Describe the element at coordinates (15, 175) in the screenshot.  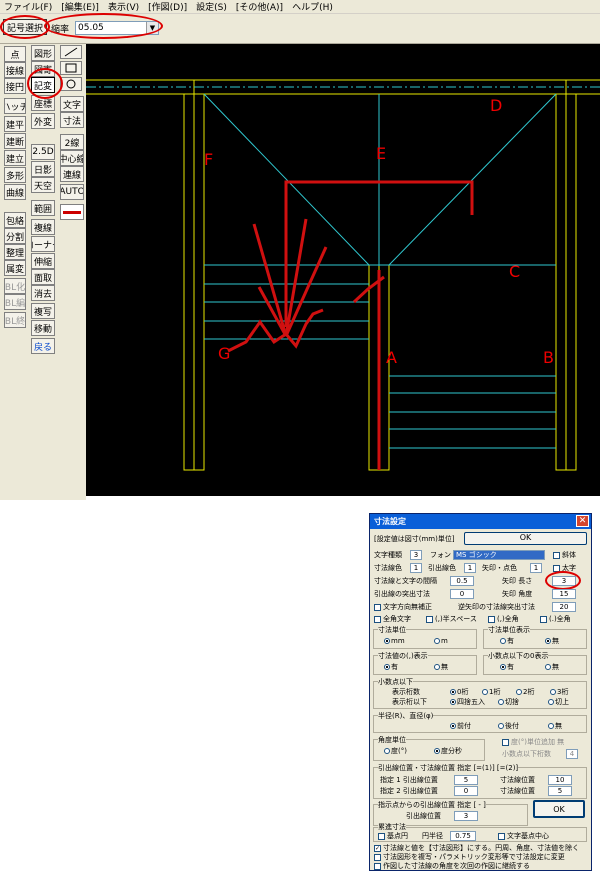
I see `tool-button: 多形` at that location.